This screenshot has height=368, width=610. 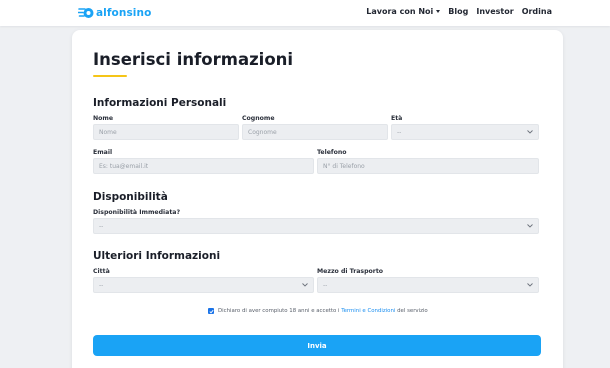 I want to click on section-title-additional: Ulteriori Informazioni, so click(x=157, y=256).